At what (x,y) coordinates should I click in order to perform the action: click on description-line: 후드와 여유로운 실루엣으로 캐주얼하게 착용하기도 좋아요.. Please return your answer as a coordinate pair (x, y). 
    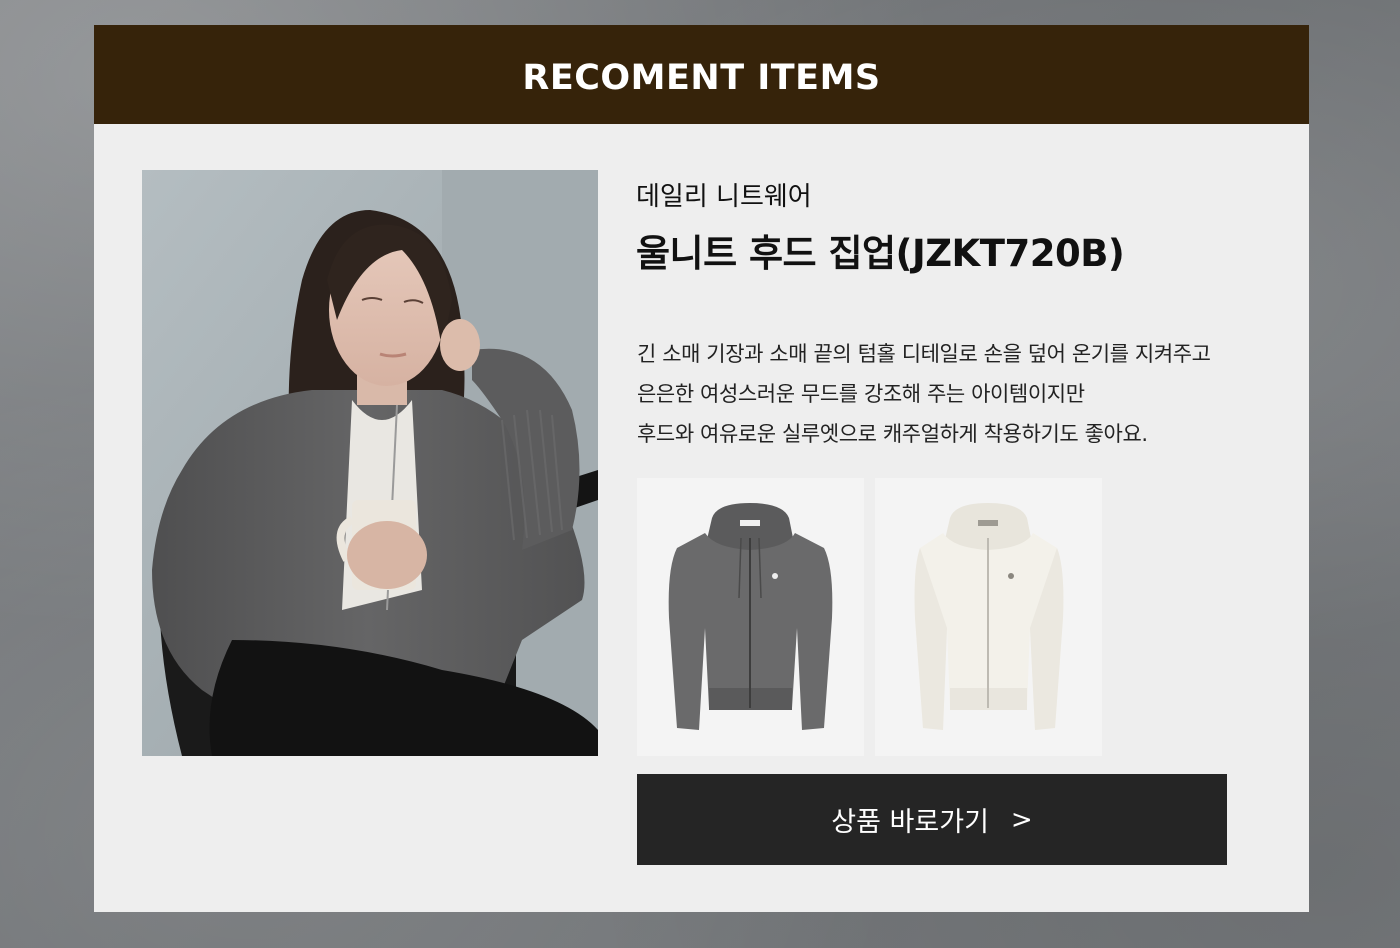
    Looking at the image, I should click on (892, 434).